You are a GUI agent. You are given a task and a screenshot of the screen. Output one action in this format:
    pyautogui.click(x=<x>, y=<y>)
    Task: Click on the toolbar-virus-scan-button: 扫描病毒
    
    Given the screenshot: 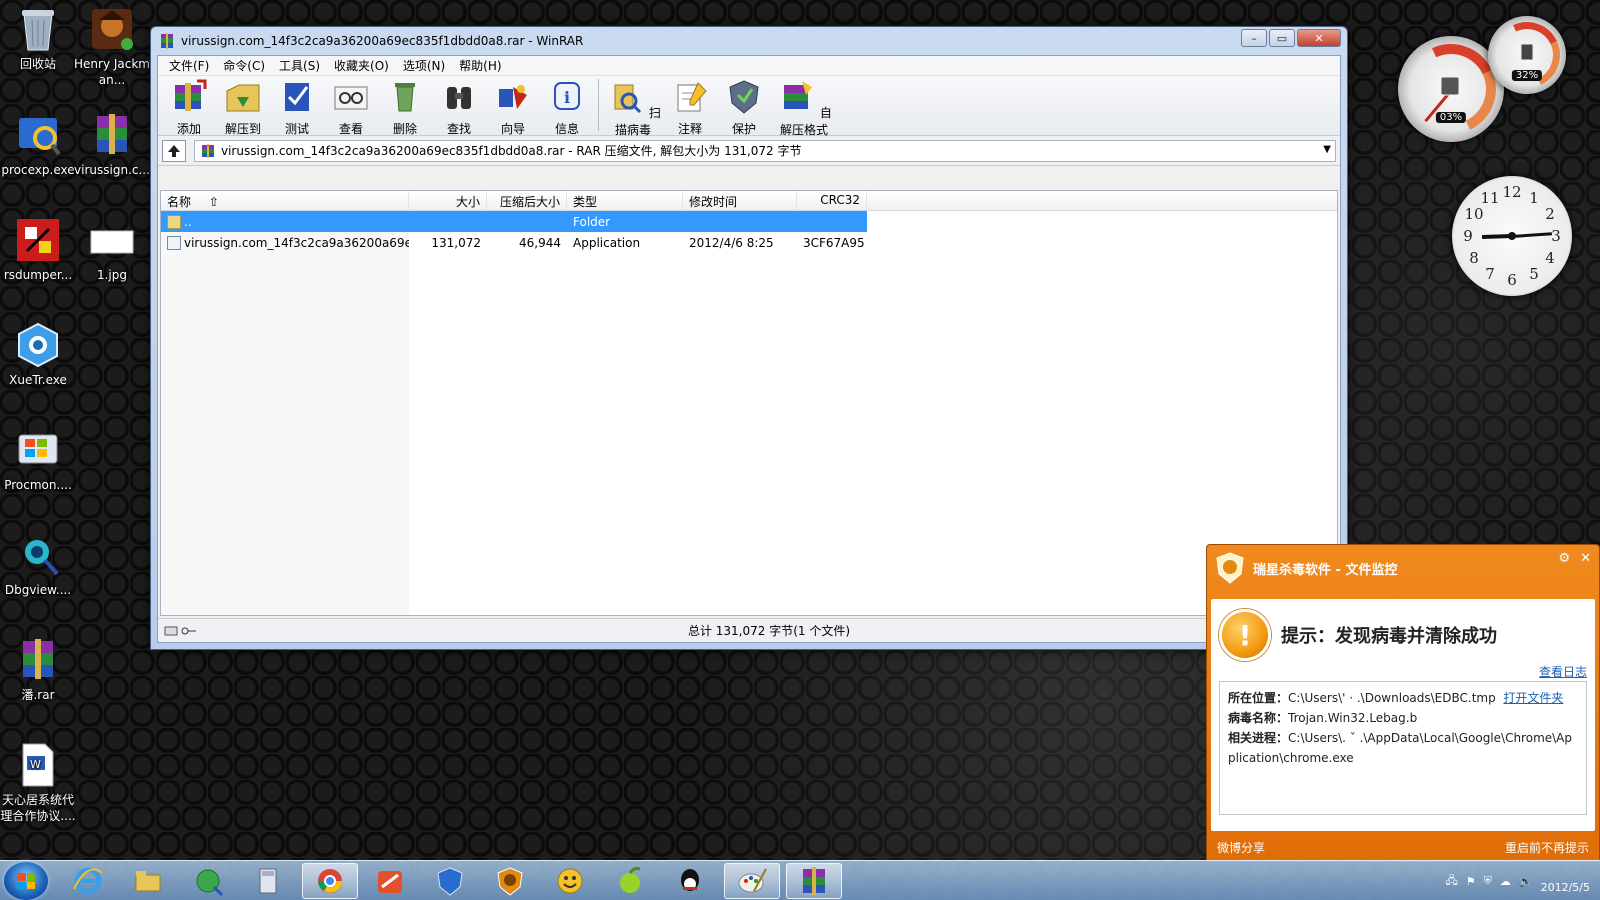 What is the action you would take?
    pyautogui.click(x=633, y=108)
    